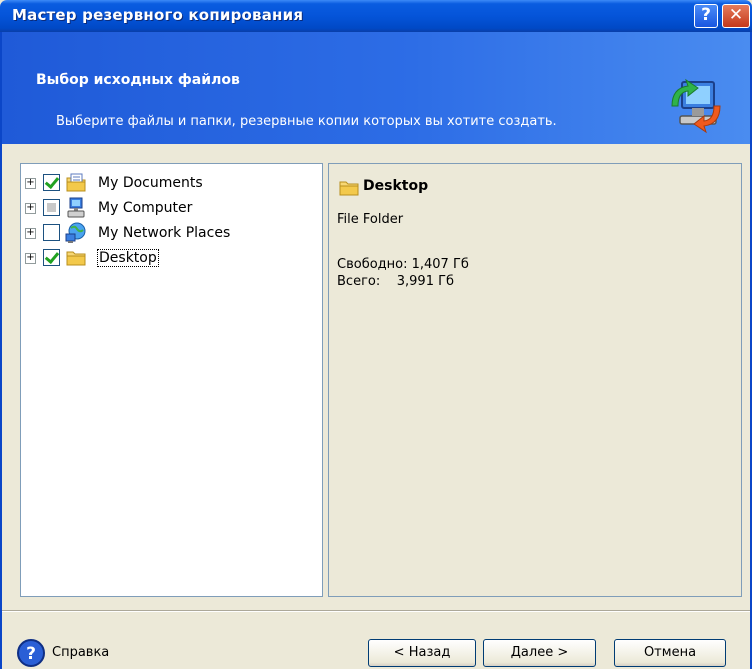 The image size is (752, 669). I want to click on details-total-space: Всего: 3,991 Гб, so click(396, 281).